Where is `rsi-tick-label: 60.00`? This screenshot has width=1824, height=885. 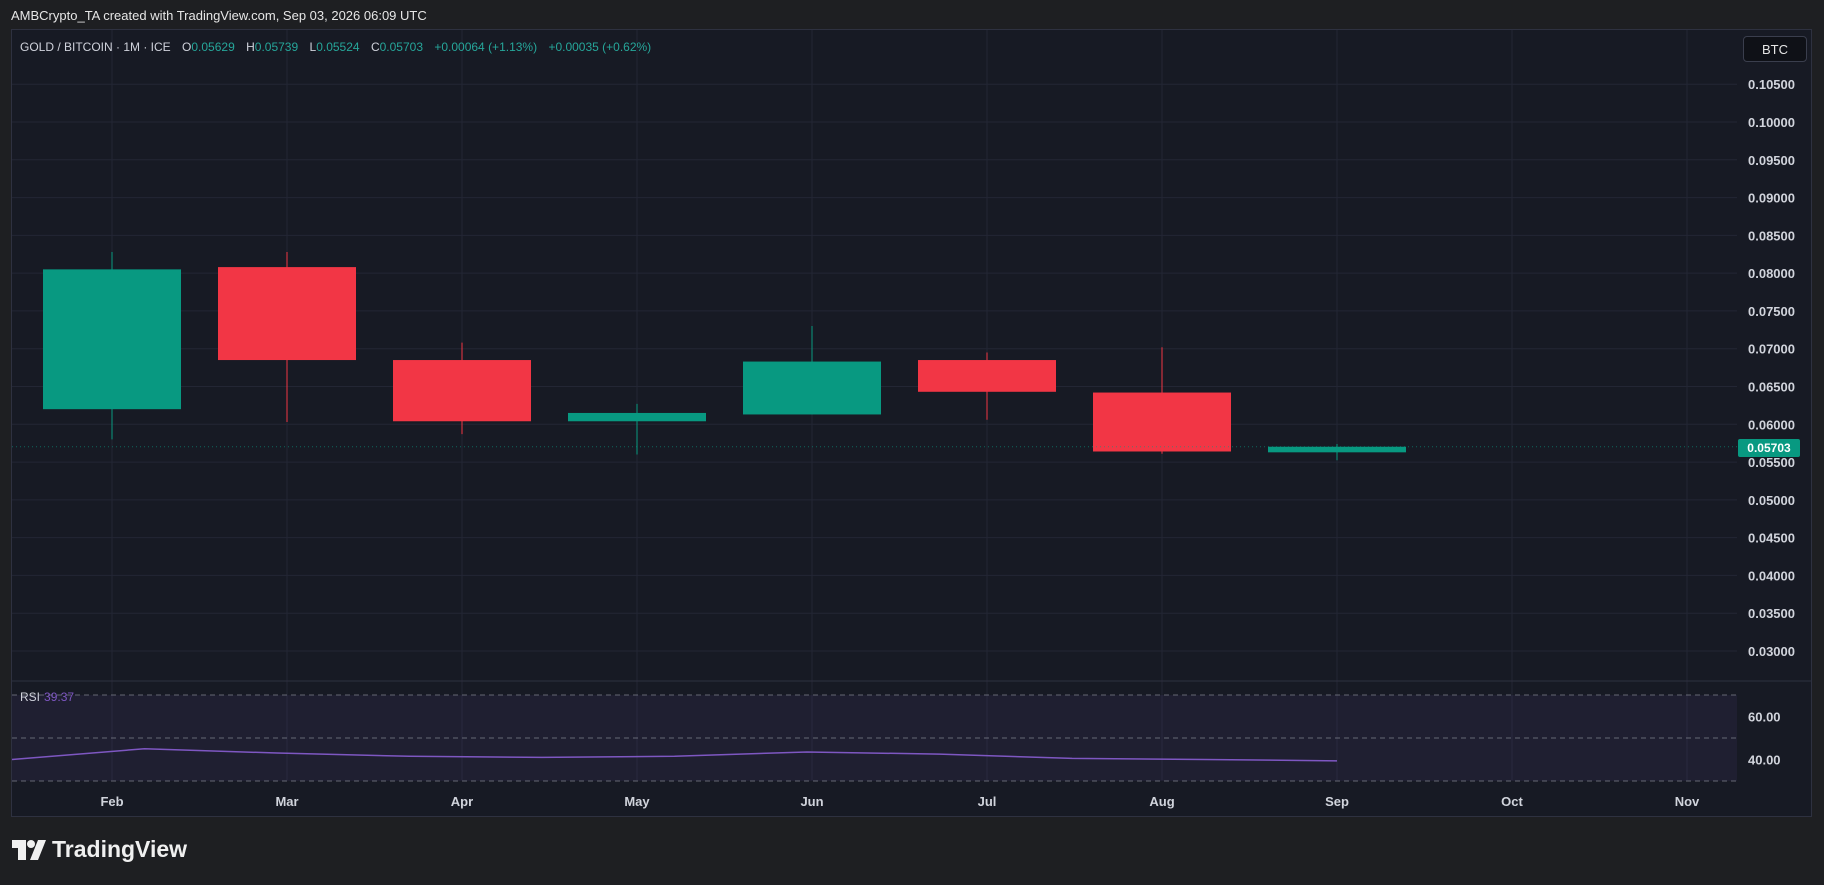
rsi-tick-label: 60.00 is located at coordinates (1764, 717).